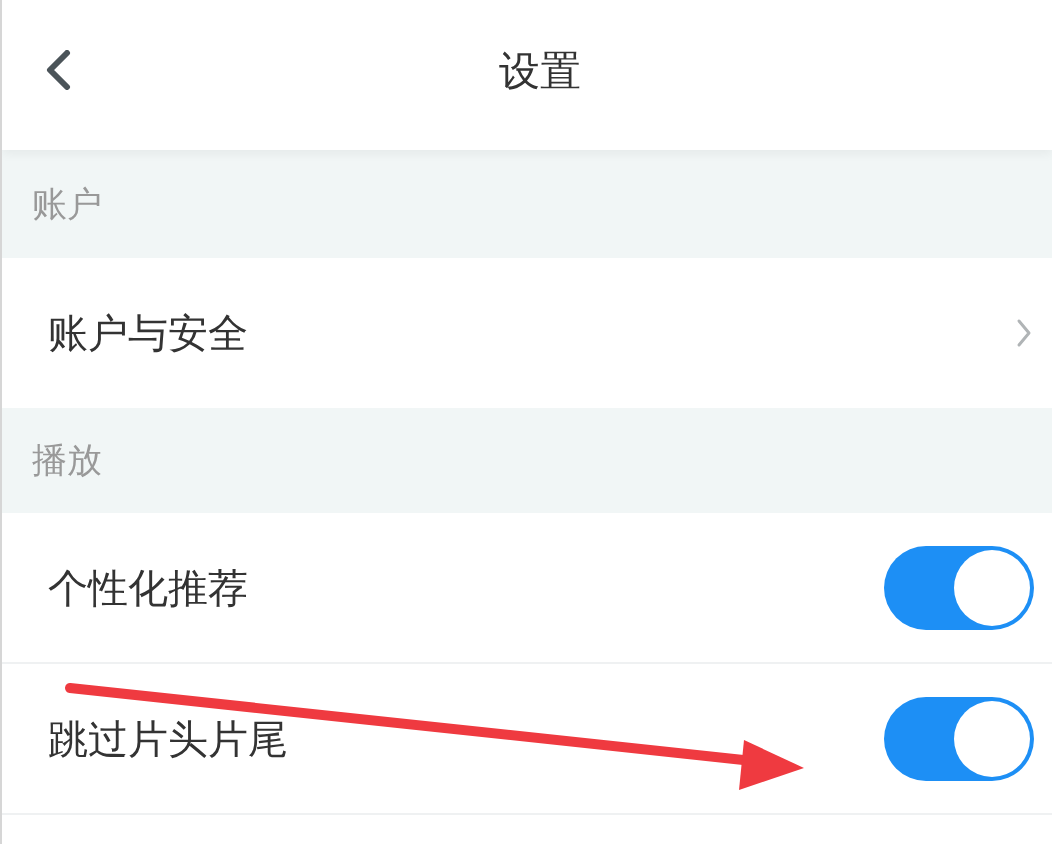  I want to click on back-icon, so click(58, 70).